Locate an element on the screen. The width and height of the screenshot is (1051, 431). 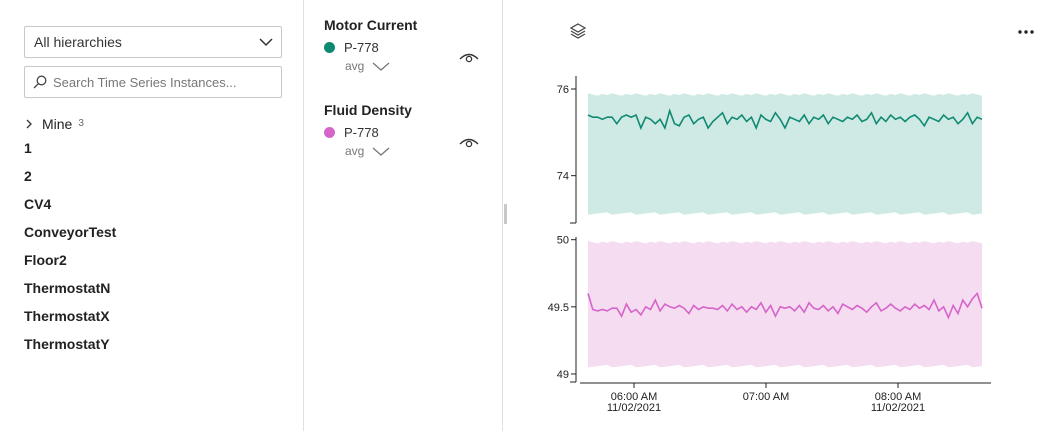
legend-group-motor-current: Motor Current P-778 avg is located at coordinates (409, 45).